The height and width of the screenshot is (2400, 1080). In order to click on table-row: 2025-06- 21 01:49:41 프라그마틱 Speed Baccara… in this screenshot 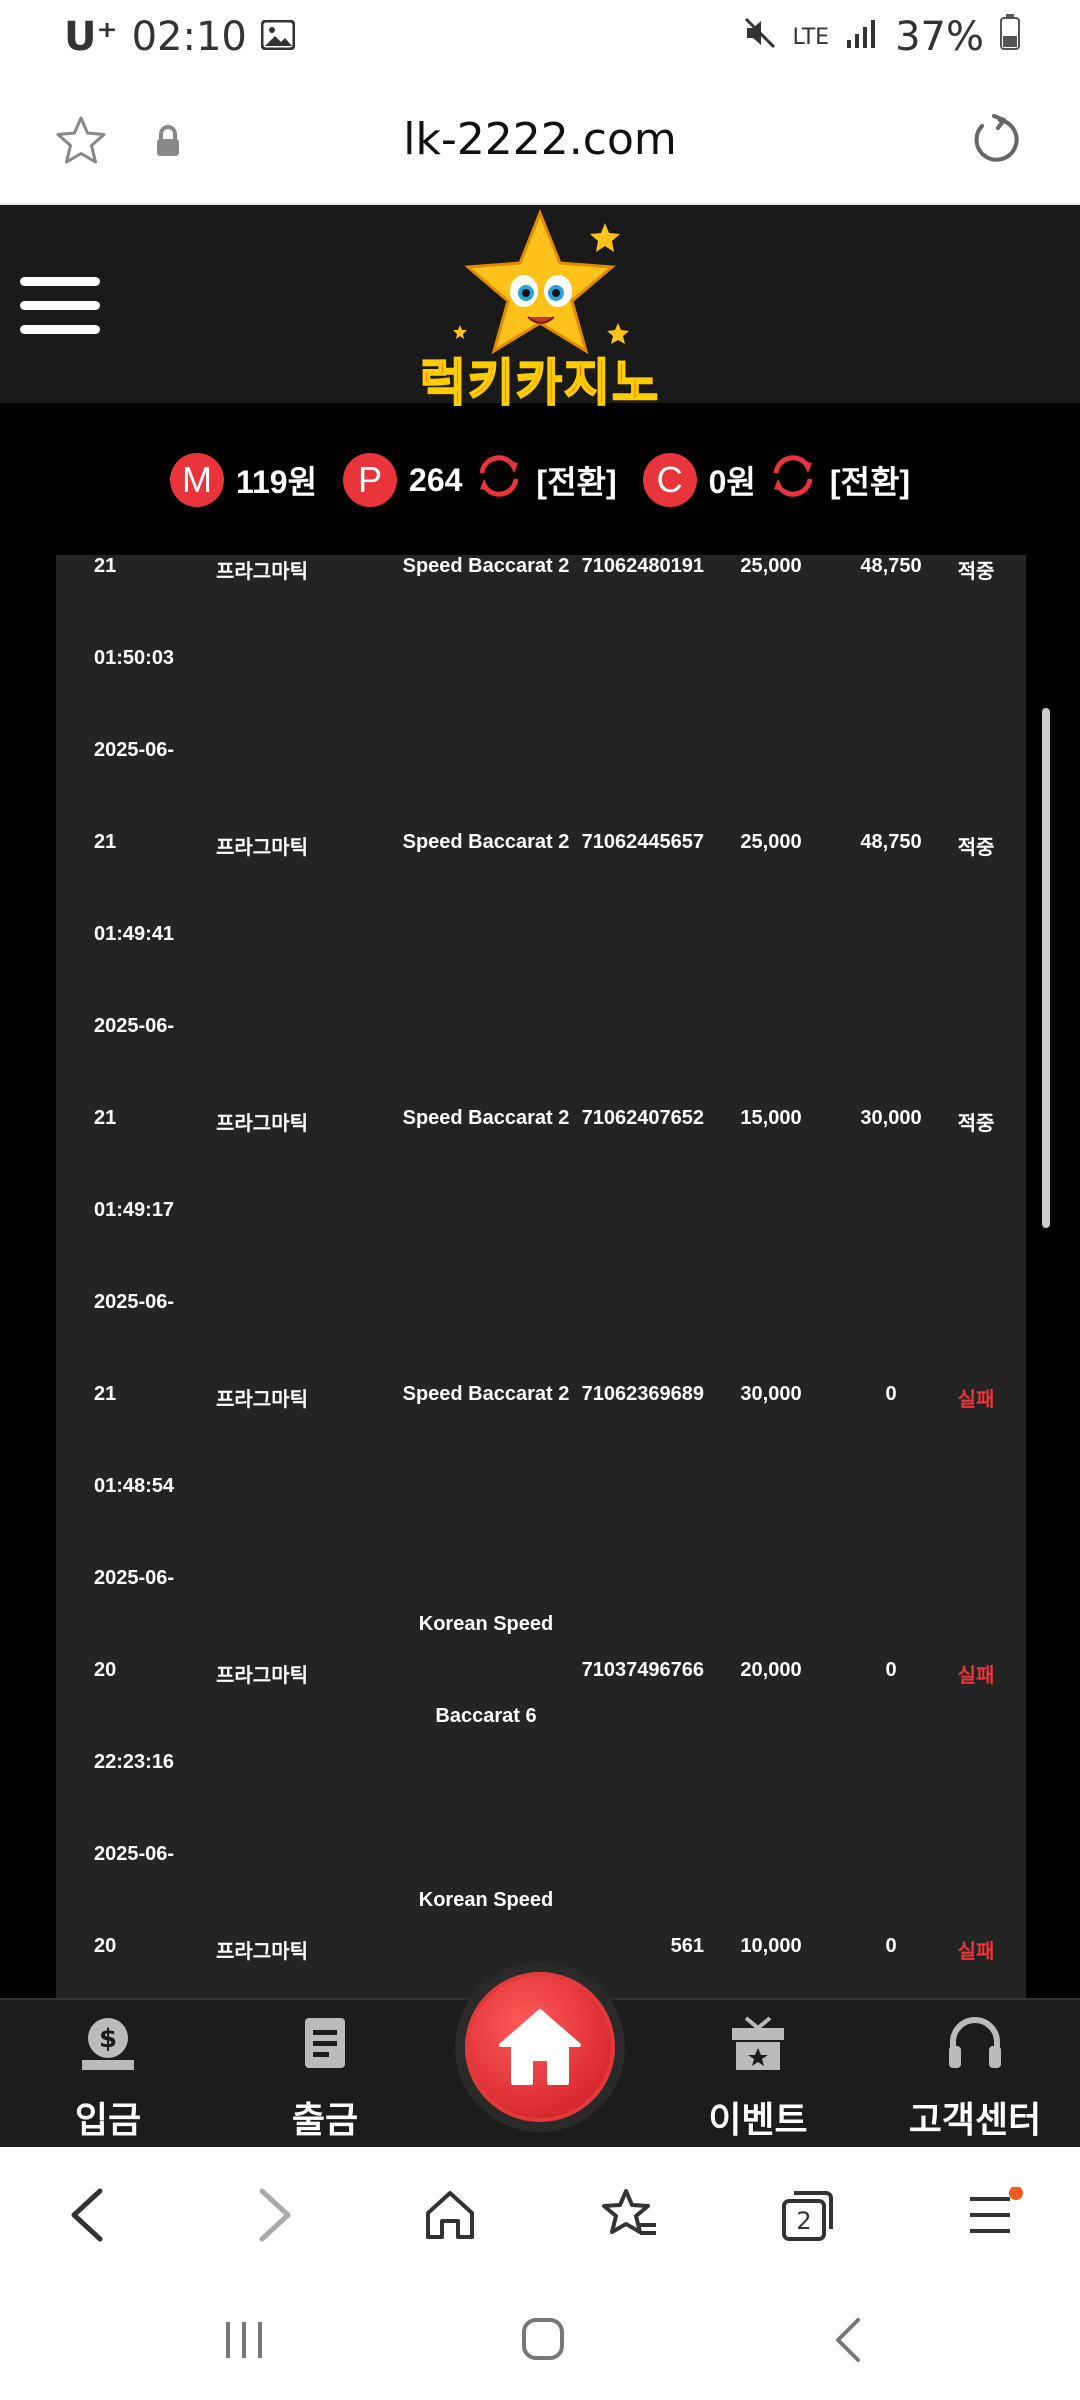, I will do `click(541, 877)`.